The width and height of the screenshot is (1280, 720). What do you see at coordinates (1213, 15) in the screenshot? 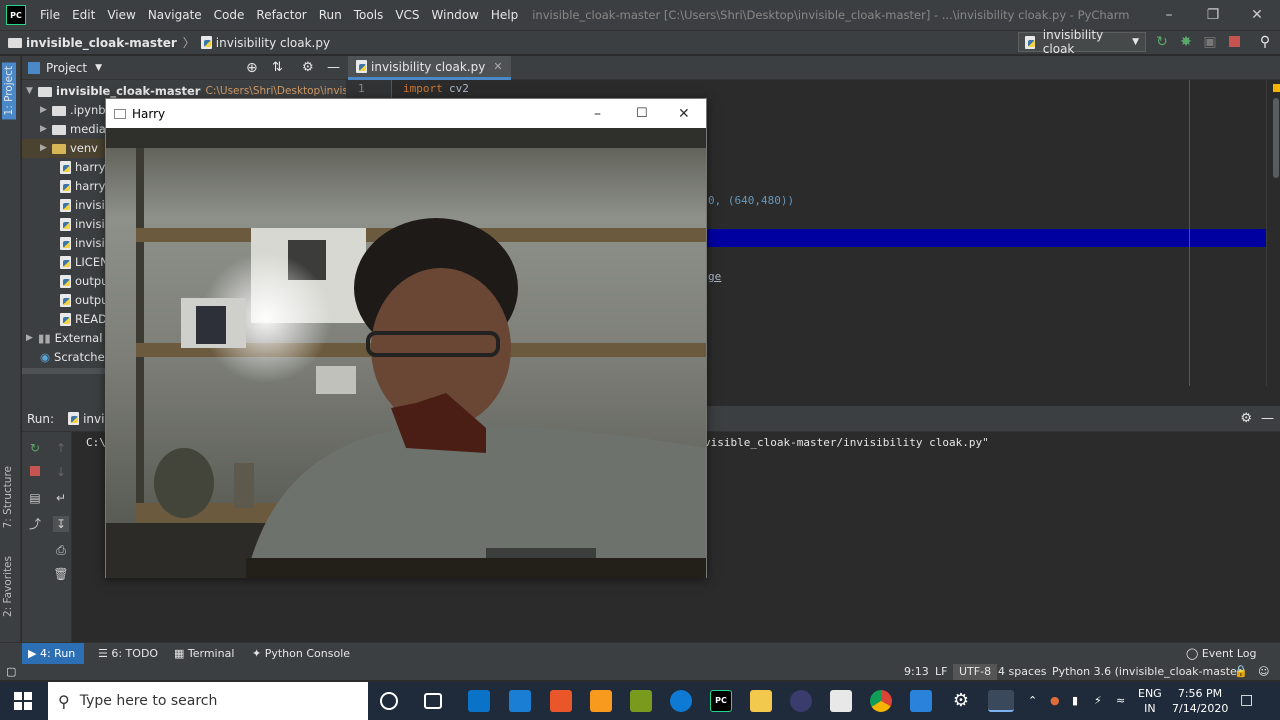
I see `maximize-icon: ❐` at bounding box center [1213, 15].